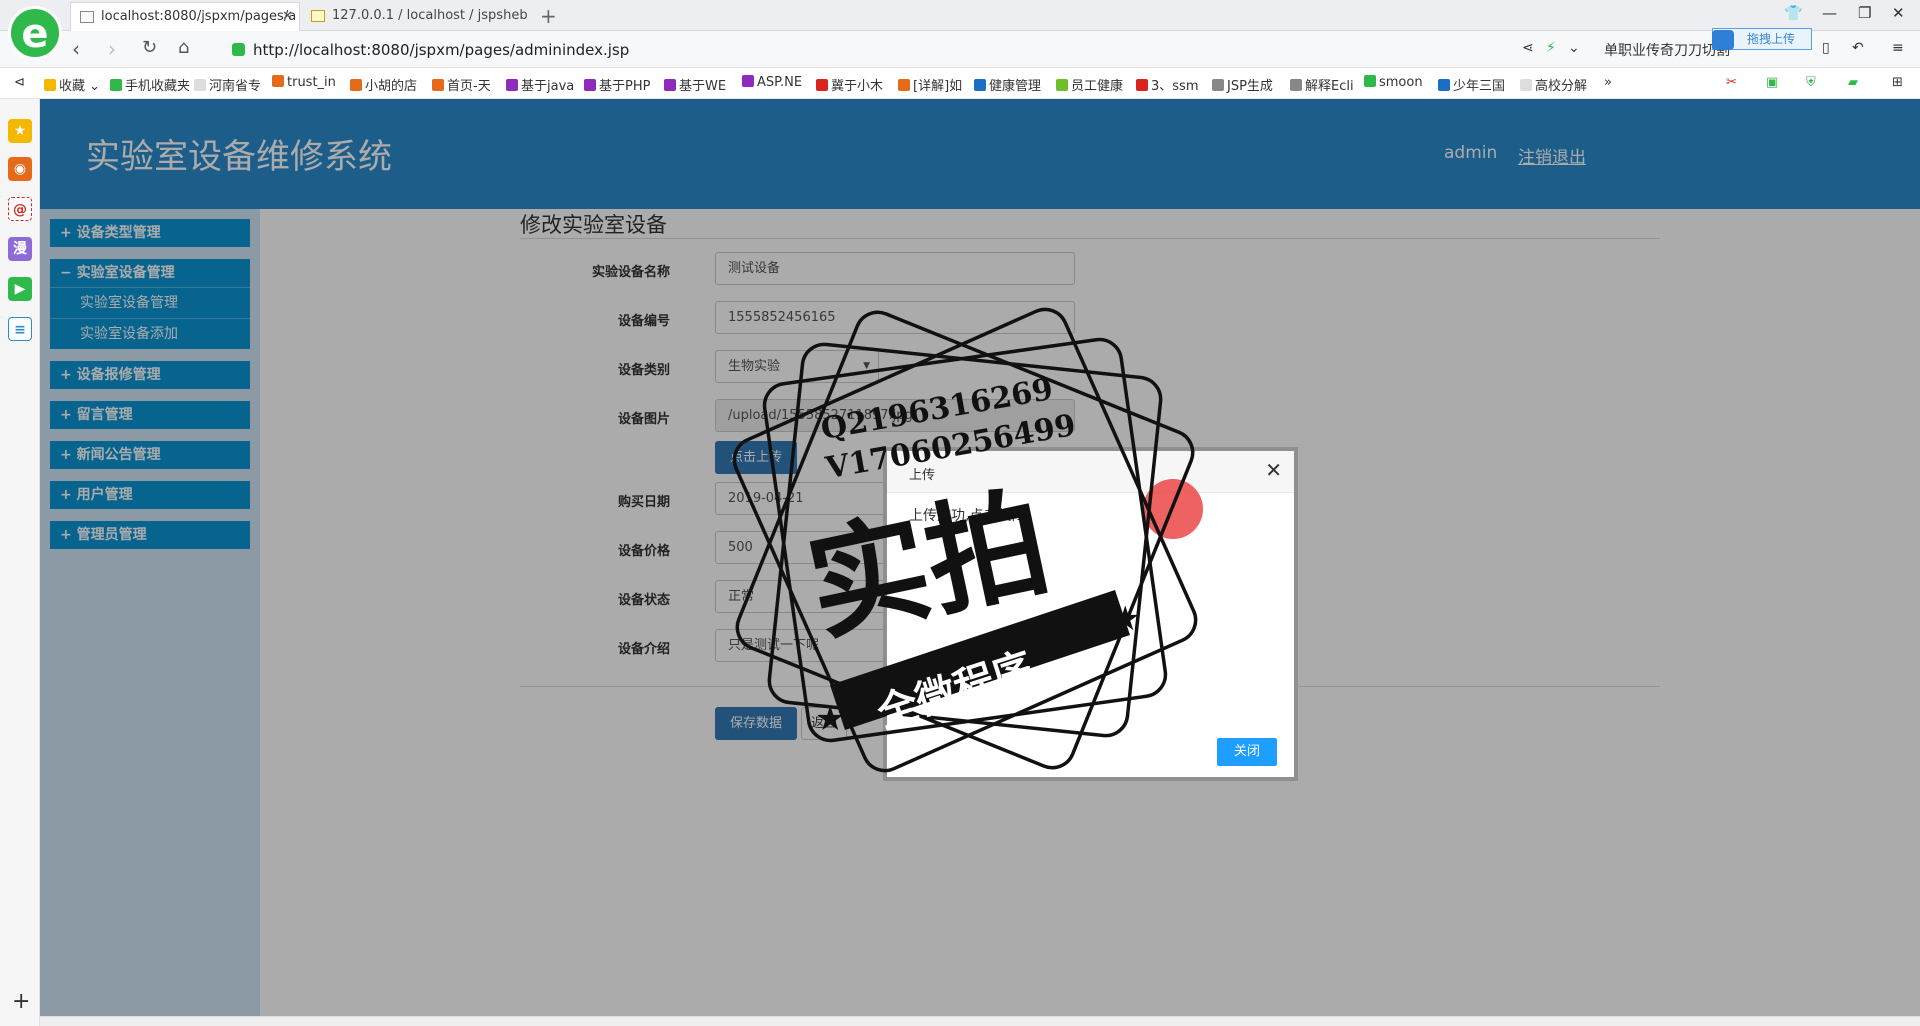 This screenshot has width=1920, height=1026. I want to click on dropdown-icon: ⌄, so click(1574, 48).